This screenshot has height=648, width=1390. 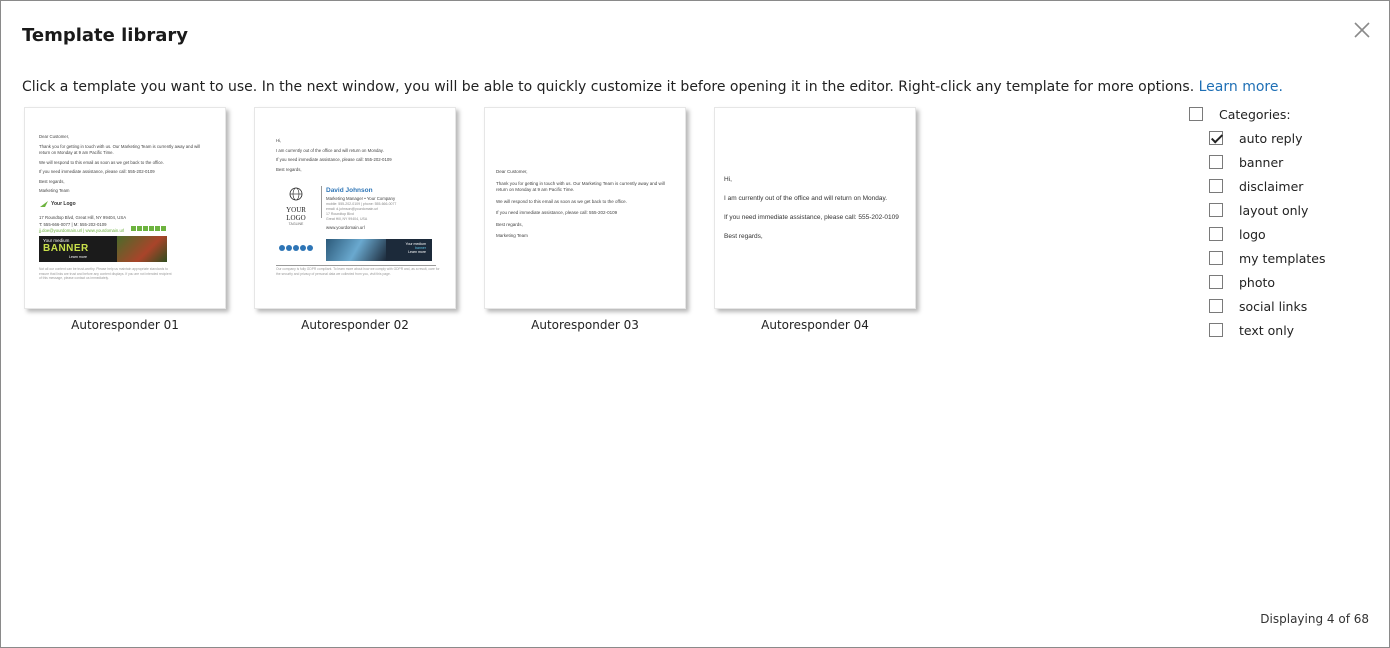 I want to click on learn-more-link: Learn more., so click(x=1241, y=87).